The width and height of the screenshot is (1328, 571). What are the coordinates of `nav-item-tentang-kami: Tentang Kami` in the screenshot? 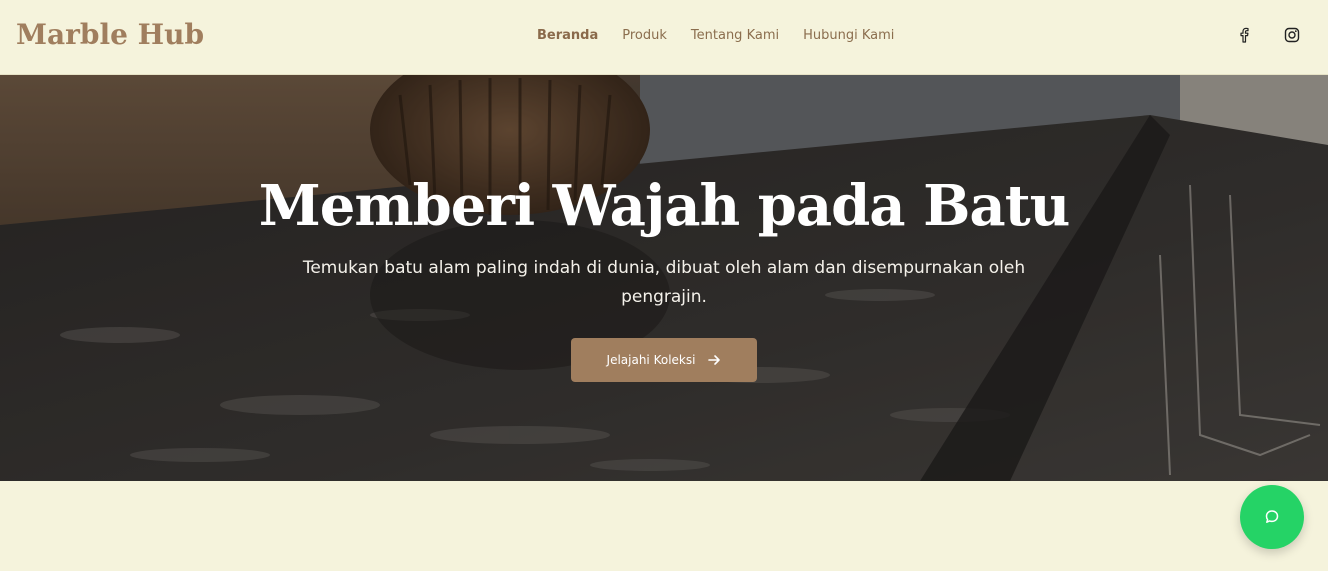 It's located at (735, 36).